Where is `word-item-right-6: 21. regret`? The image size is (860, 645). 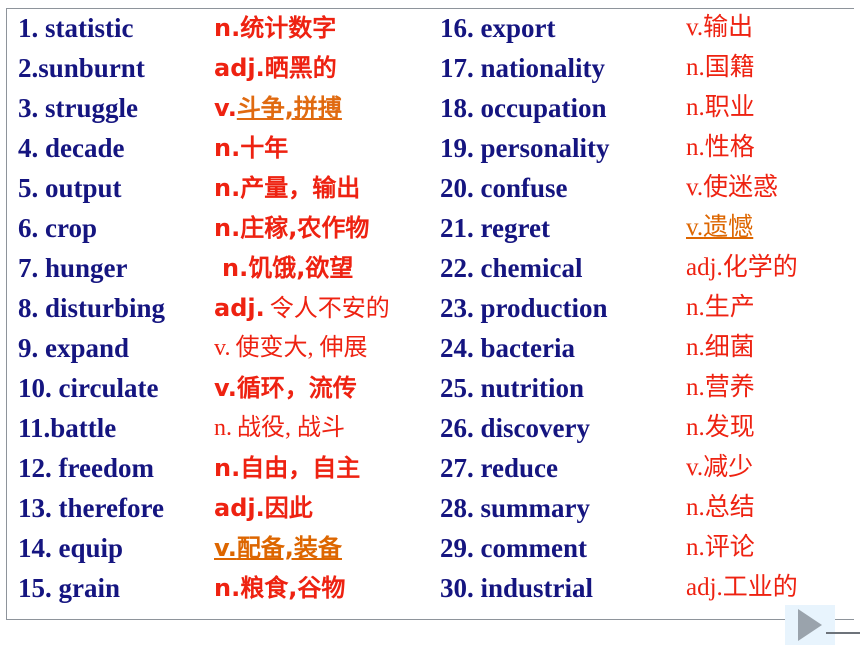
word-item-right-6: 21. regret is located at coordinates (495, 228).